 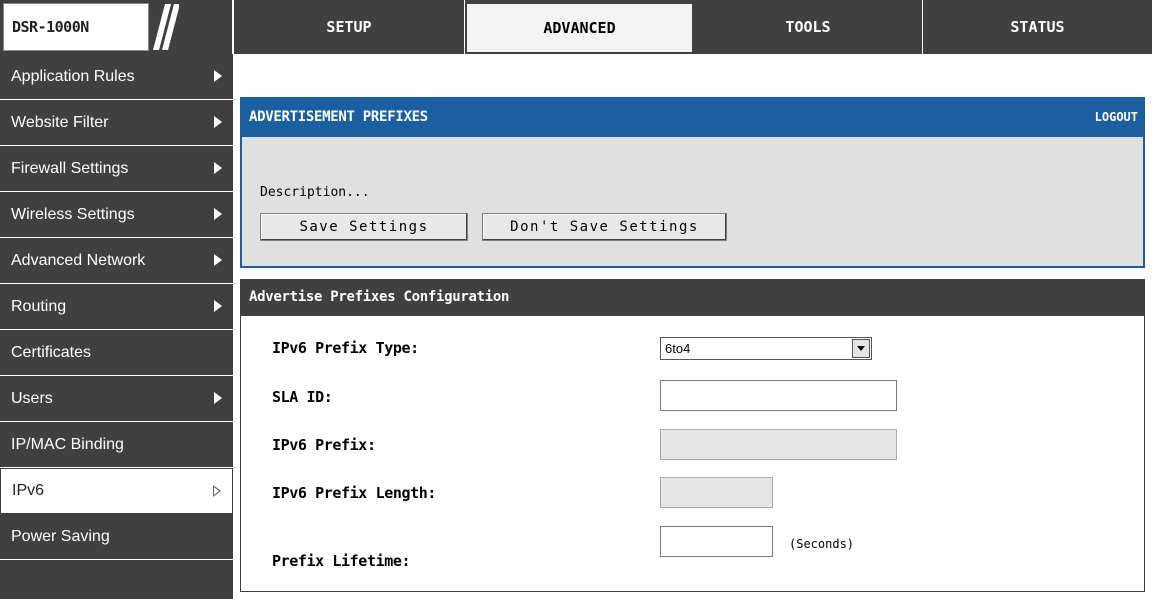 I want to click on lifetime-unit: (Seconds), so click(x=822, y=544).